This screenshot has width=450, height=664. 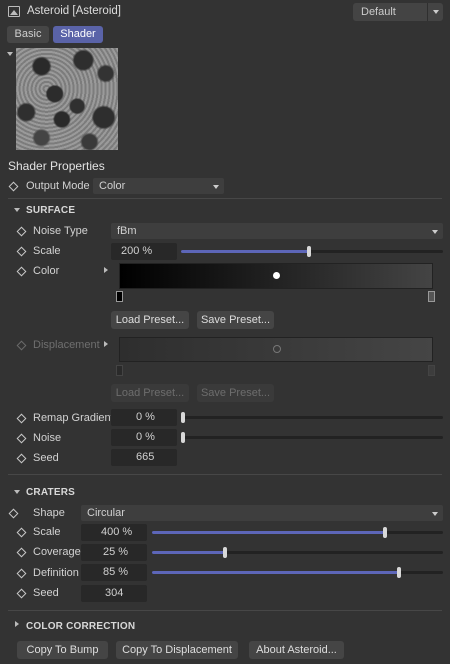 I want to click on noise-type-value: fBm, so click(x=127, y=231).